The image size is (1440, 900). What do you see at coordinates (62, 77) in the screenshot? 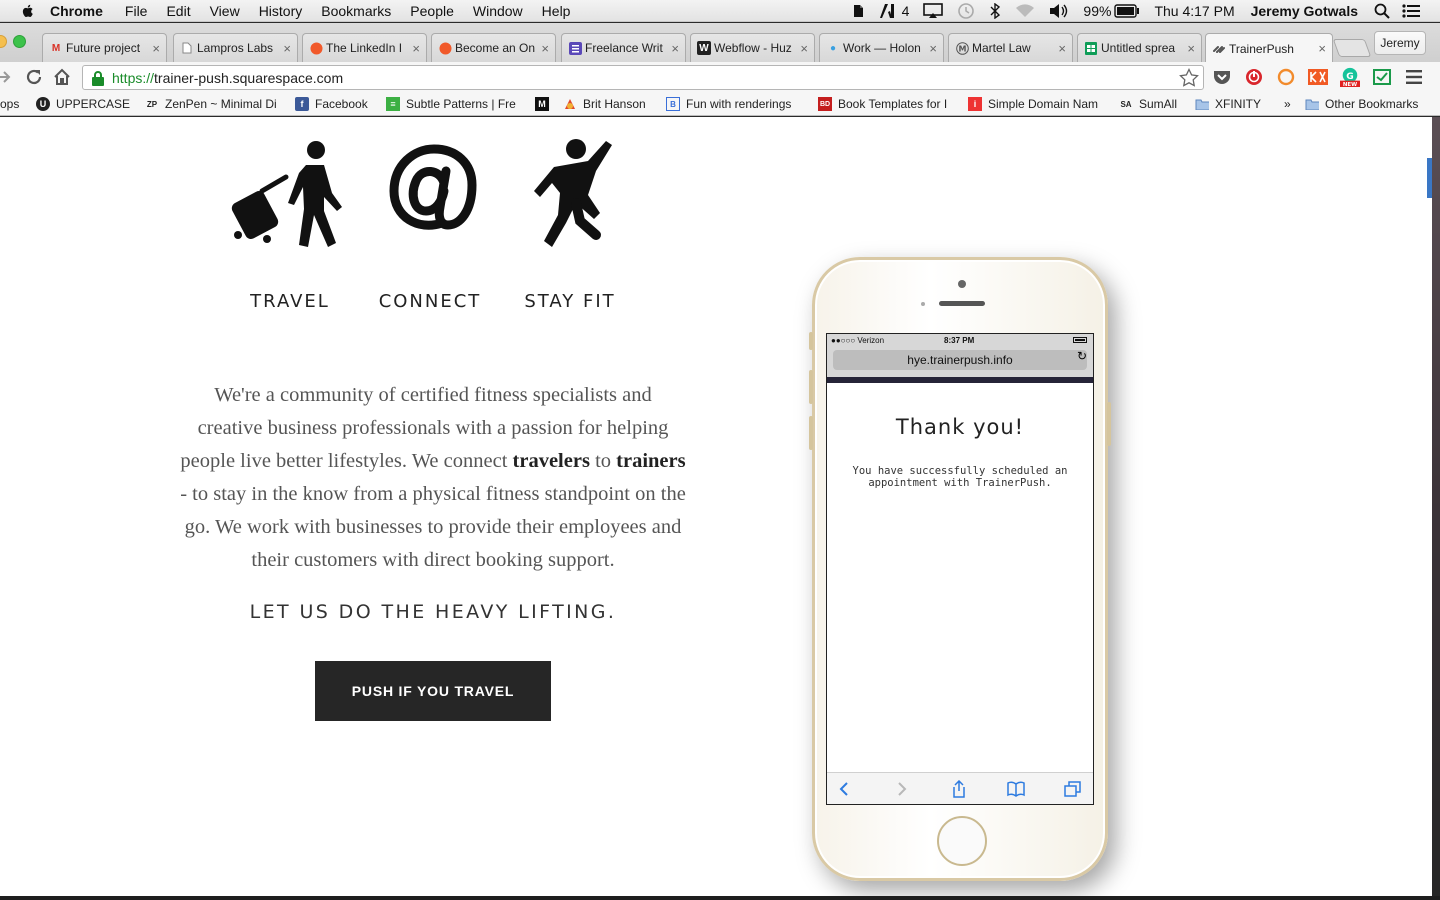
I see `home-icon` at bounding box center [62, 77].